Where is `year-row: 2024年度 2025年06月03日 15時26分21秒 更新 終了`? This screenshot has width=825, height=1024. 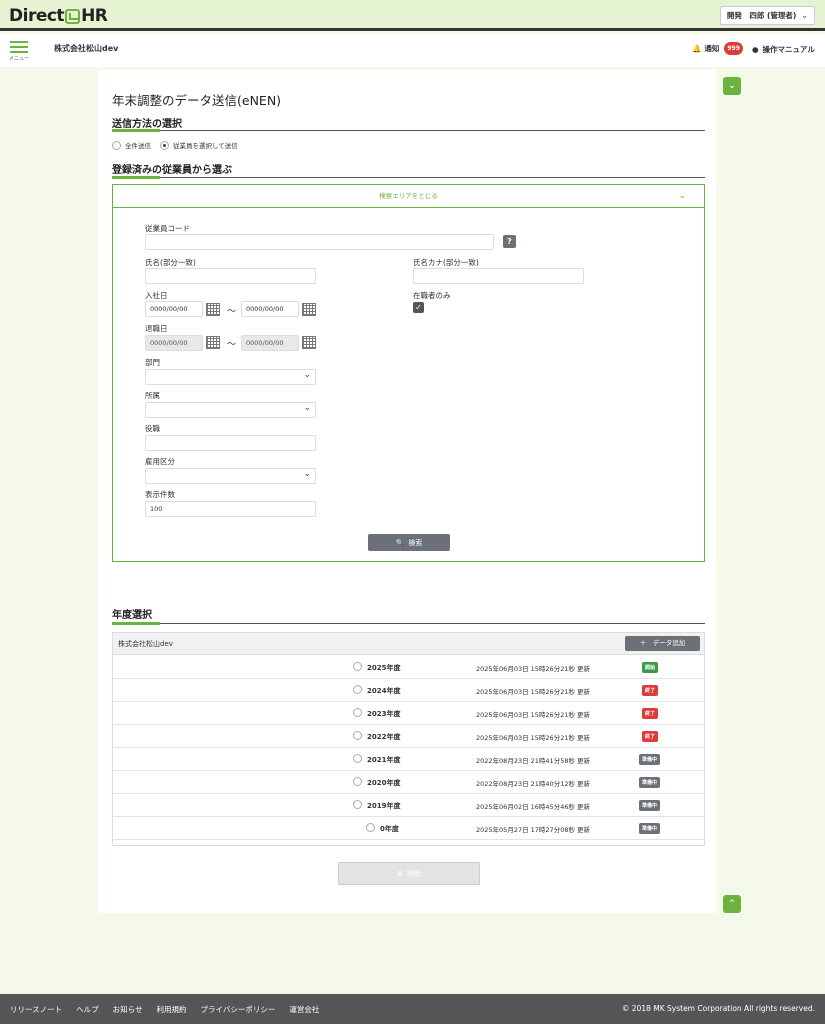
year-row: 2024年度 2025年06月03日 15時26分21秒 更新 終了 is located at coordinates (408, 690).